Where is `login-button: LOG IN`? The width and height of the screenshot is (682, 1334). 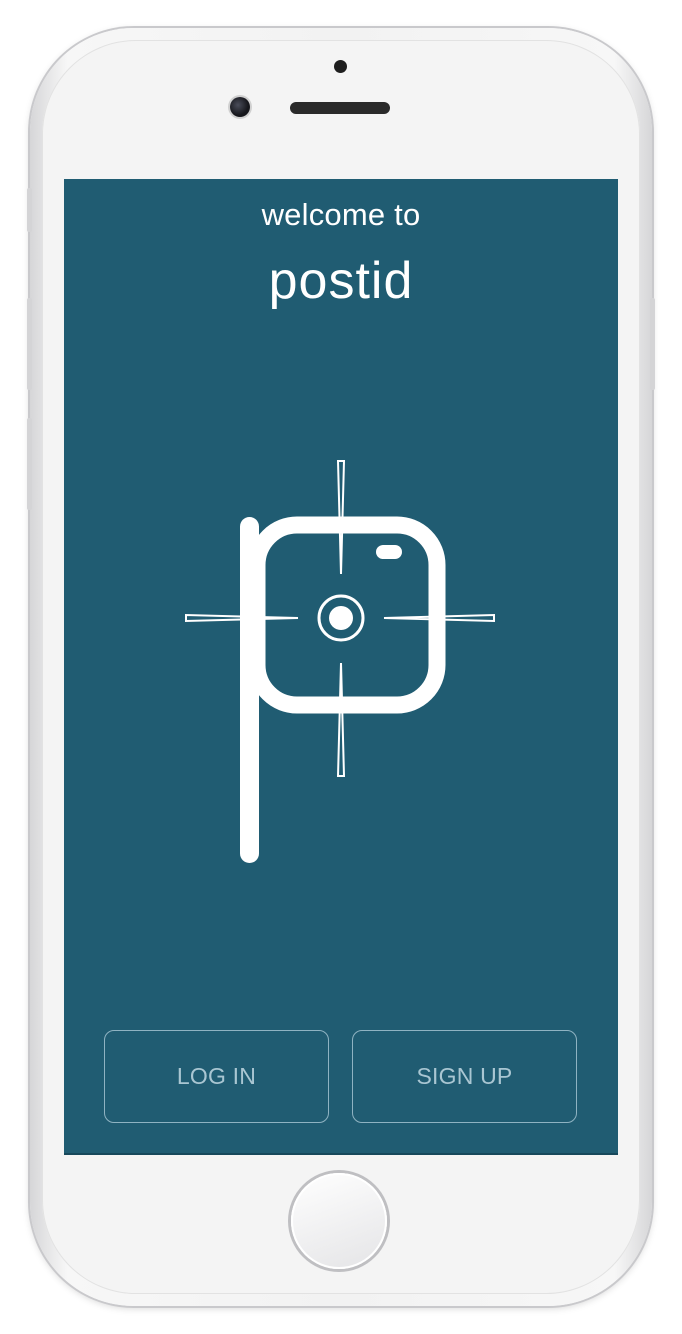 login-button: LOG IN is located at coordinates (216, 1076).